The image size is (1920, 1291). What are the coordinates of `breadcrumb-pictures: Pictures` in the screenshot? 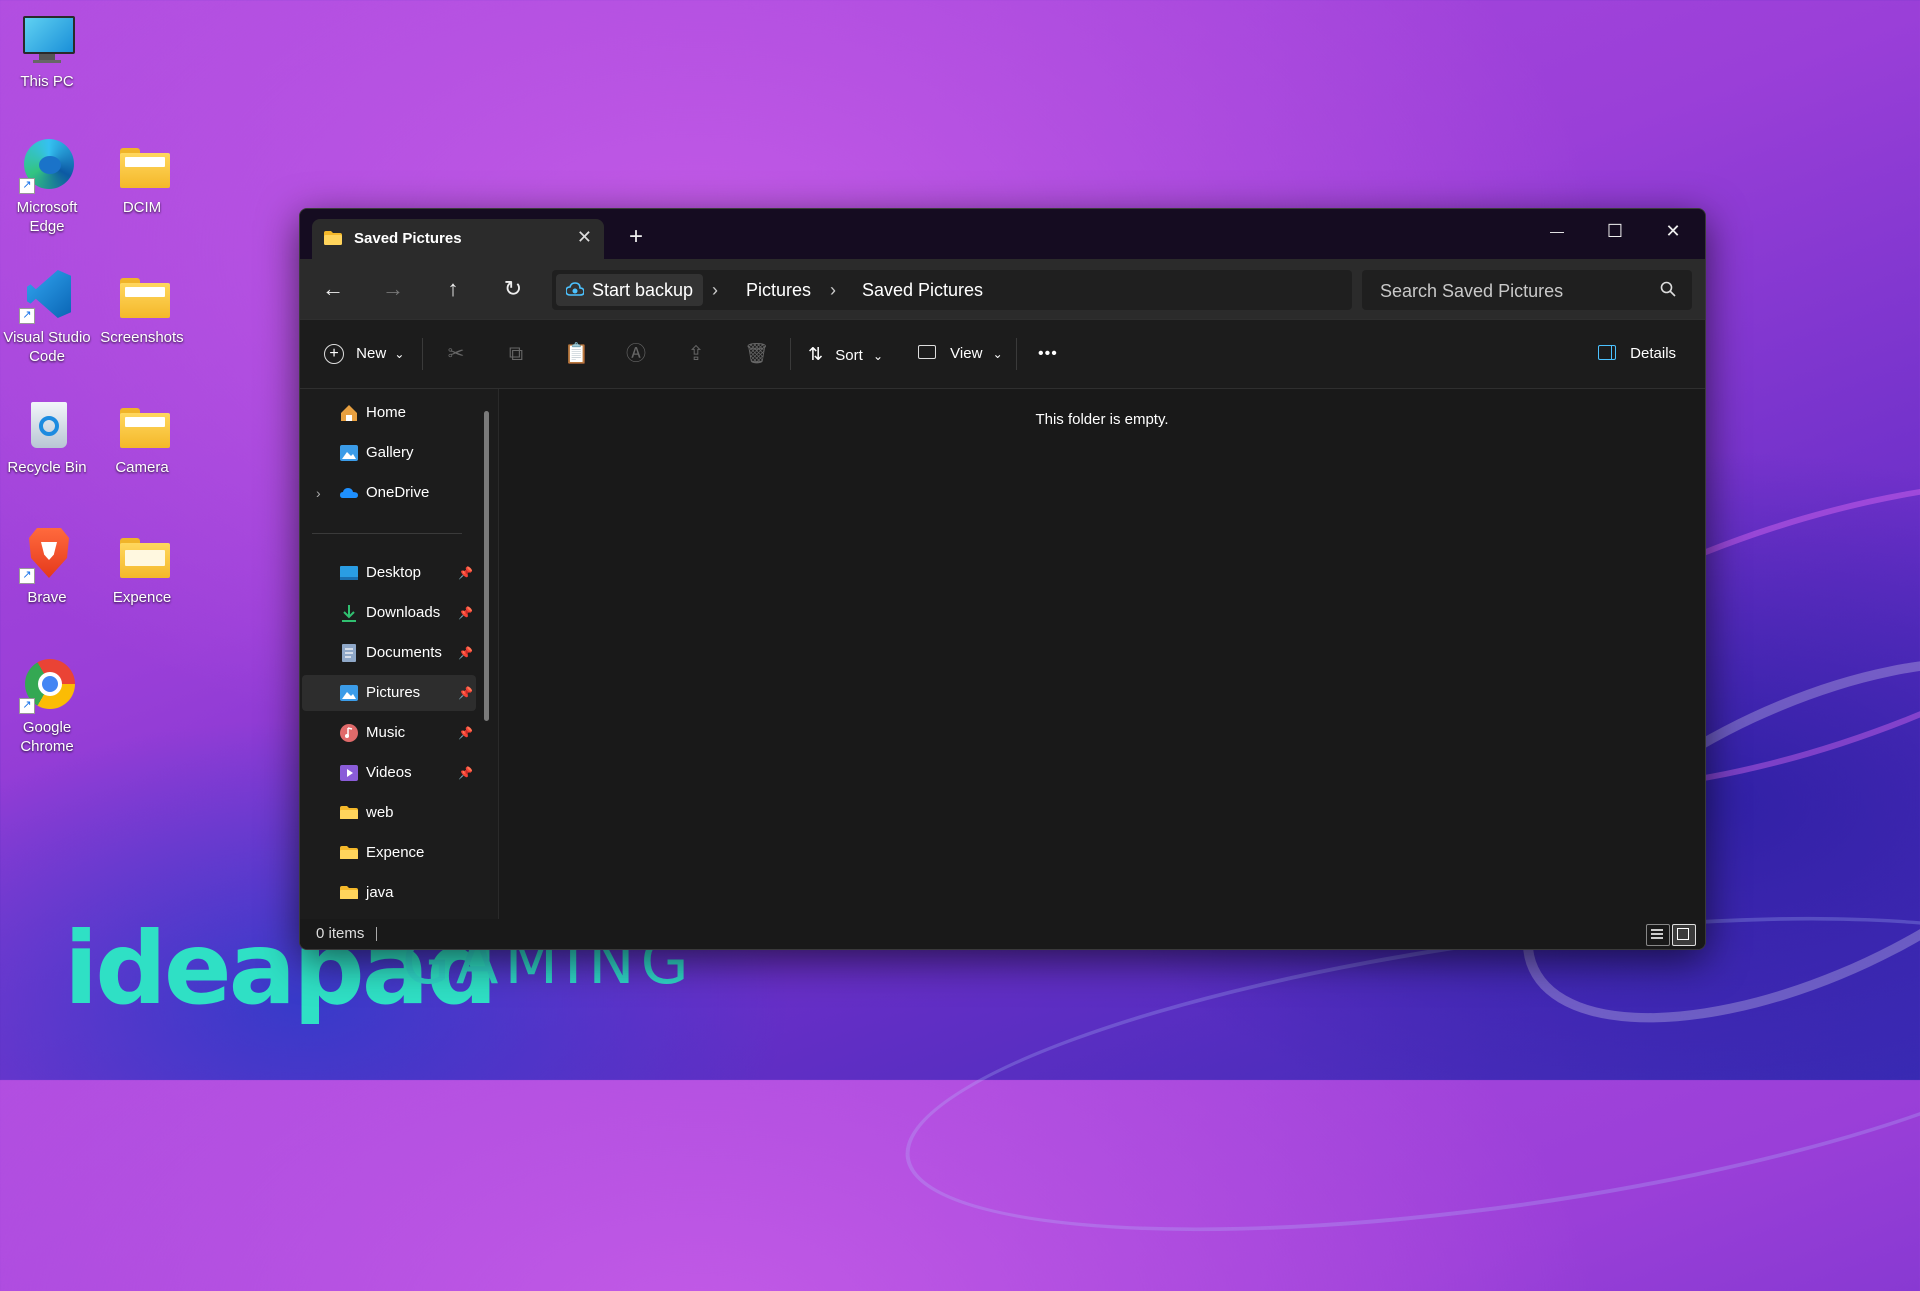 It's located at (778, 290).